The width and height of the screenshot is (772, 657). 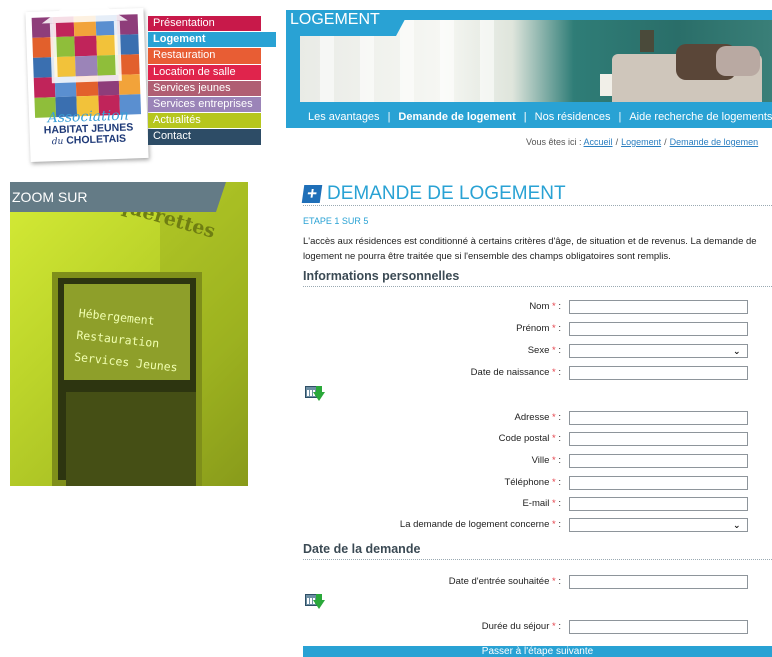 What do you see at coordinates (212, 40) in the screenshot?
I see `menu-item-logement: Logement` at bounding box center [212, 40].